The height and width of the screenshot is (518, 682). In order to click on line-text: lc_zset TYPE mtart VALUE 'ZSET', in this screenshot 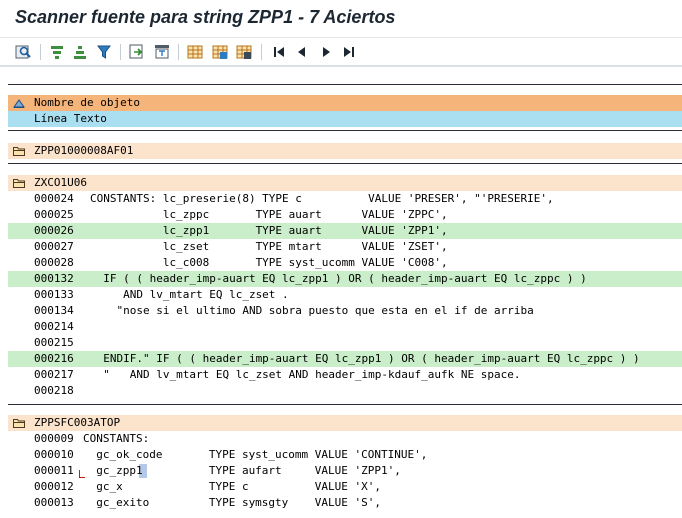, I will do `click(269, 246)`.